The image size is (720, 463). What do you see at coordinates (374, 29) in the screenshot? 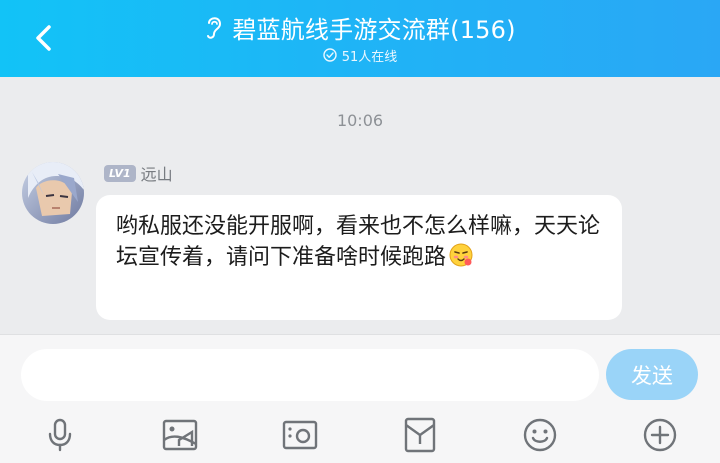
I see `page-title: 碧蓝航线手游交流群(156)` at bounding box center [374, 29].